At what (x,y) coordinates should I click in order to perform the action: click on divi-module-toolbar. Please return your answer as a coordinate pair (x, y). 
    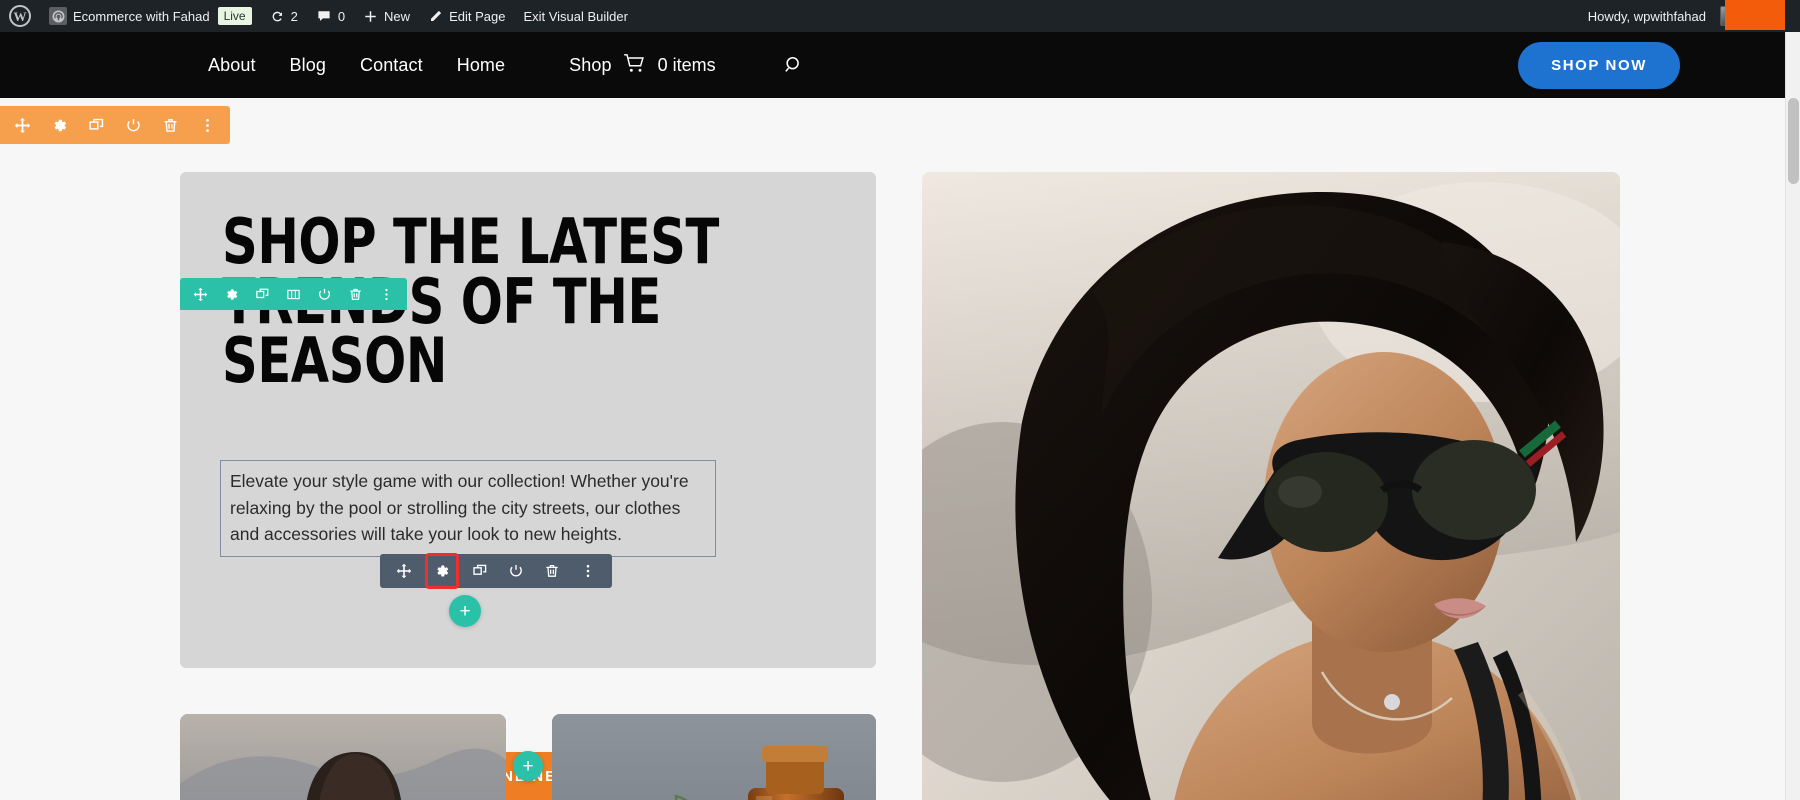
    Looking at the image, I should click on (496, 571).